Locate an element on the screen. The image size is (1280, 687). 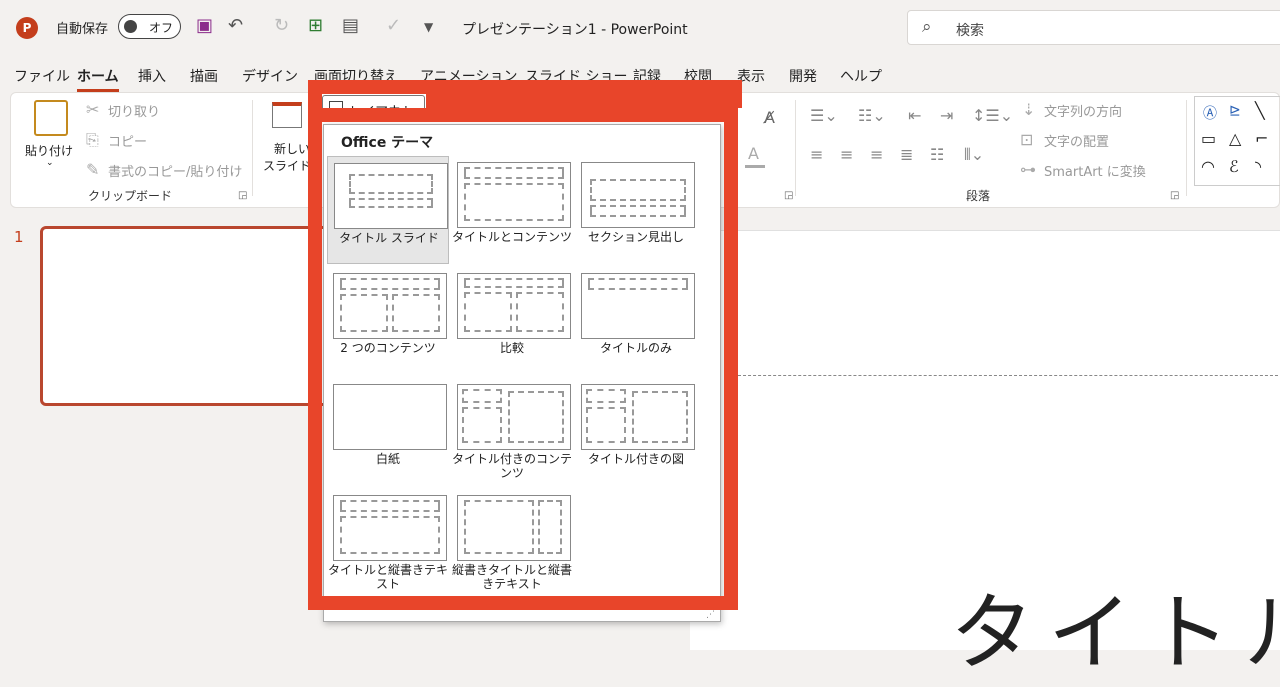
spelling-icon: ✓ is located at coordinates (393, 25).